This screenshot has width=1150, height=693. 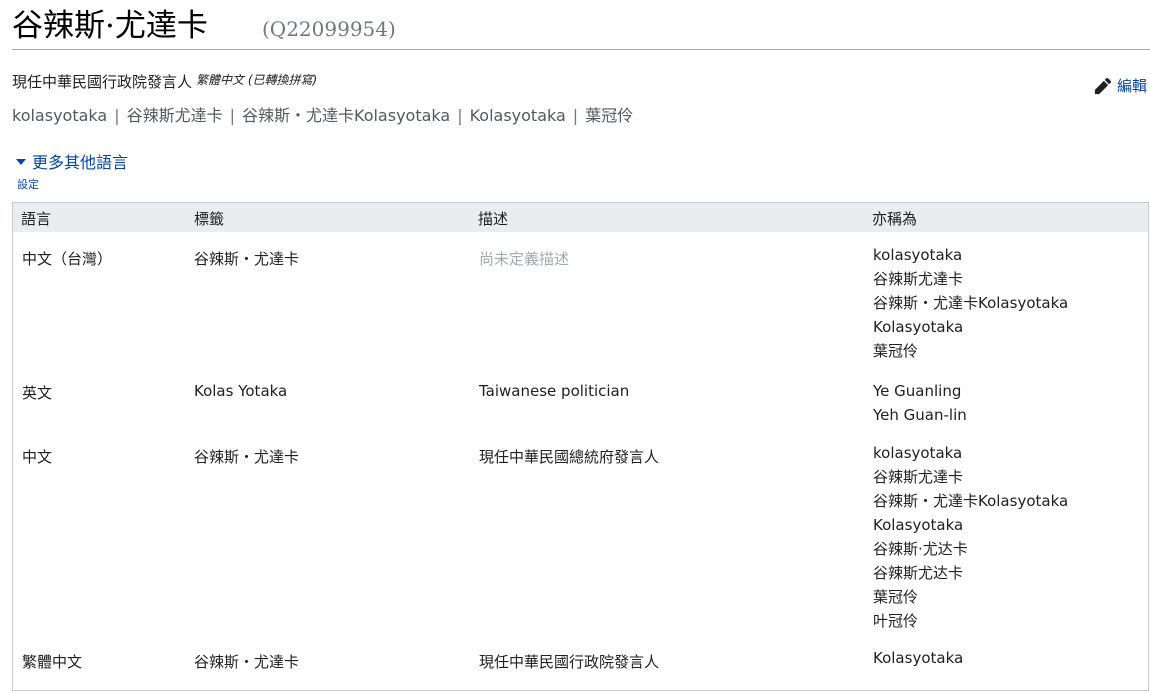 I want to click on entity-heading: 谷辣斯·尤達卡 (Q22099954), so click(x=581, y=27).